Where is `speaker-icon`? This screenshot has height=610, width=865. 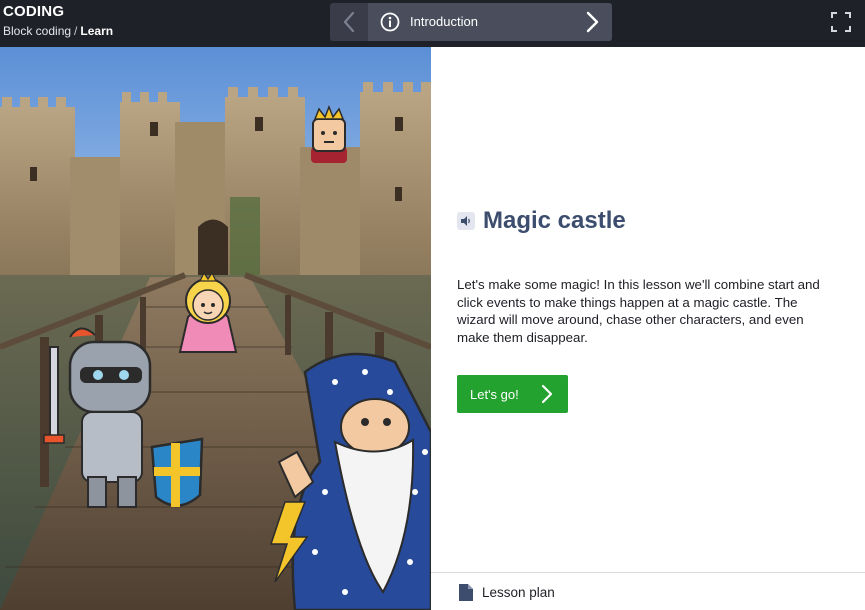
speaker-icon is located at coordinates (465, 221).